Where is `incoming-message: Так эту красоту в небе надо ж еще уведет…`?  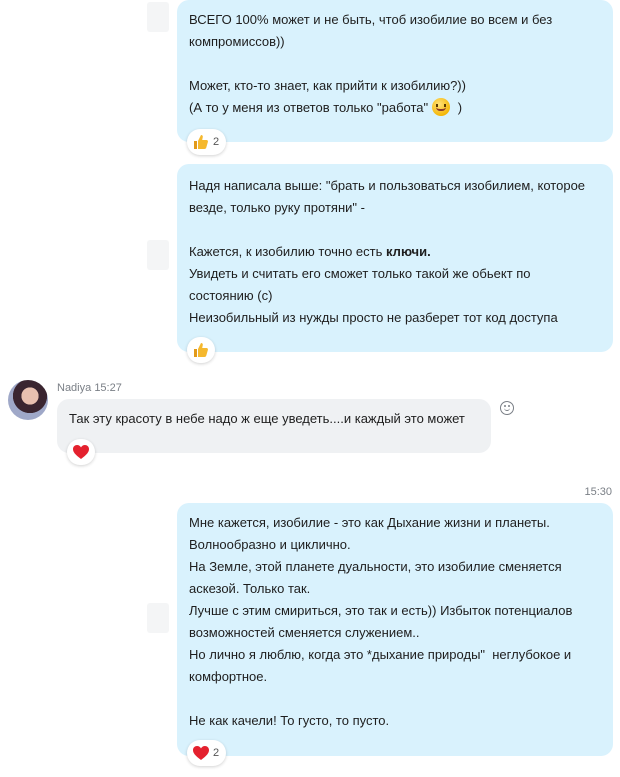 incoming-message: Так эту красоту в небе надо ж еще уведет… is located at coordinates (274, 426).